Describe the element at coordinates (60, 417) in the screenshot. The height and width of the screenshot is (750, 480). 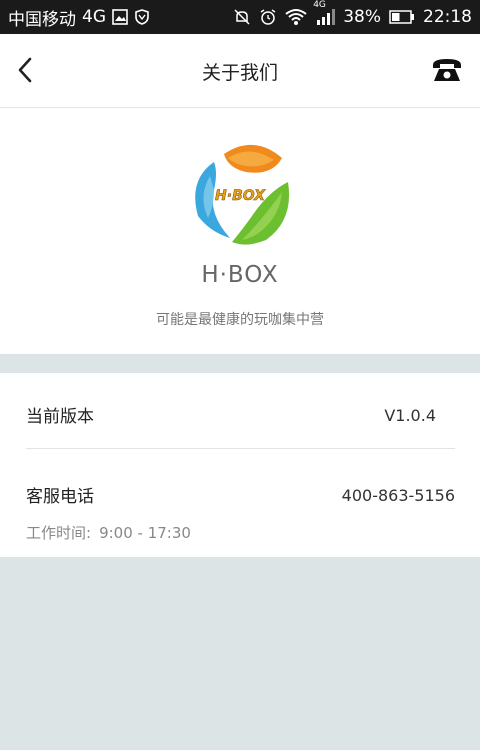
I see `version-label: 当前版本` at that location.